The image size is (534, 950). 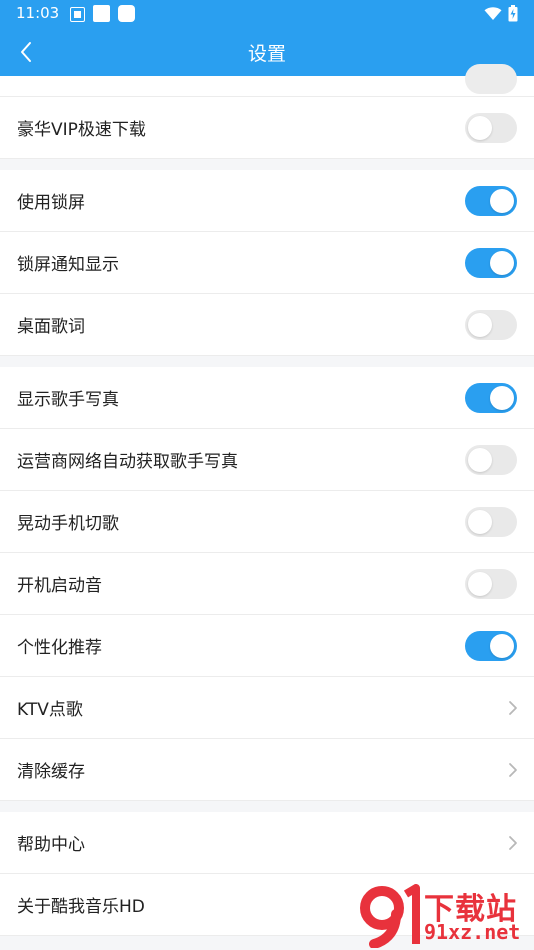 I want to click on app-bar: 设置, so click(x=267, y=52).